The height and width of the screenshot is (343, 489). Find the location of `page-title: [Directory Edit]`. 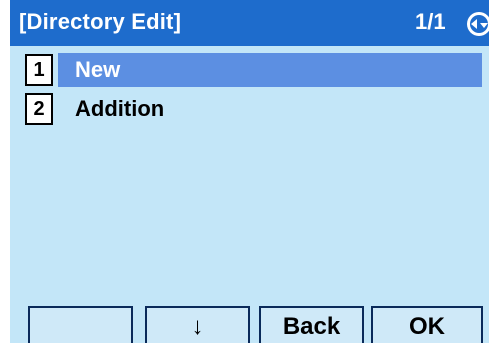

page-title: [Directory Edit] is located at coordinates (100, 21).